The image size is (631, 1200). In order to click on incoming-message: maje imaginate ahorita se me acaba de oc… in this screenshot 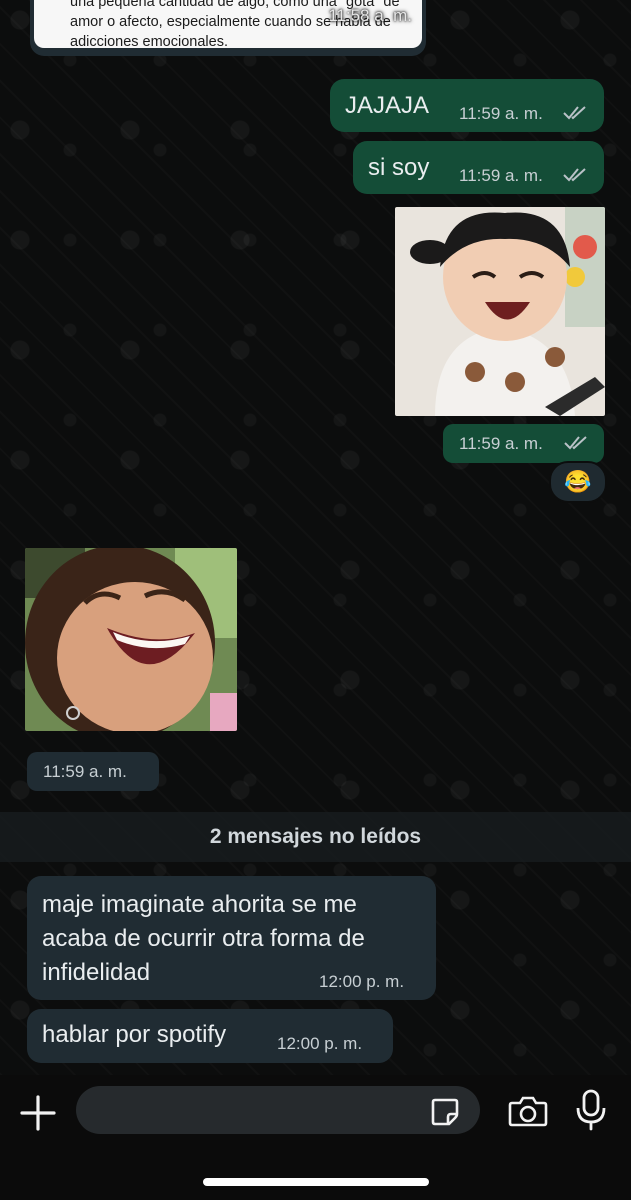, I will do `click(231, 938)`.